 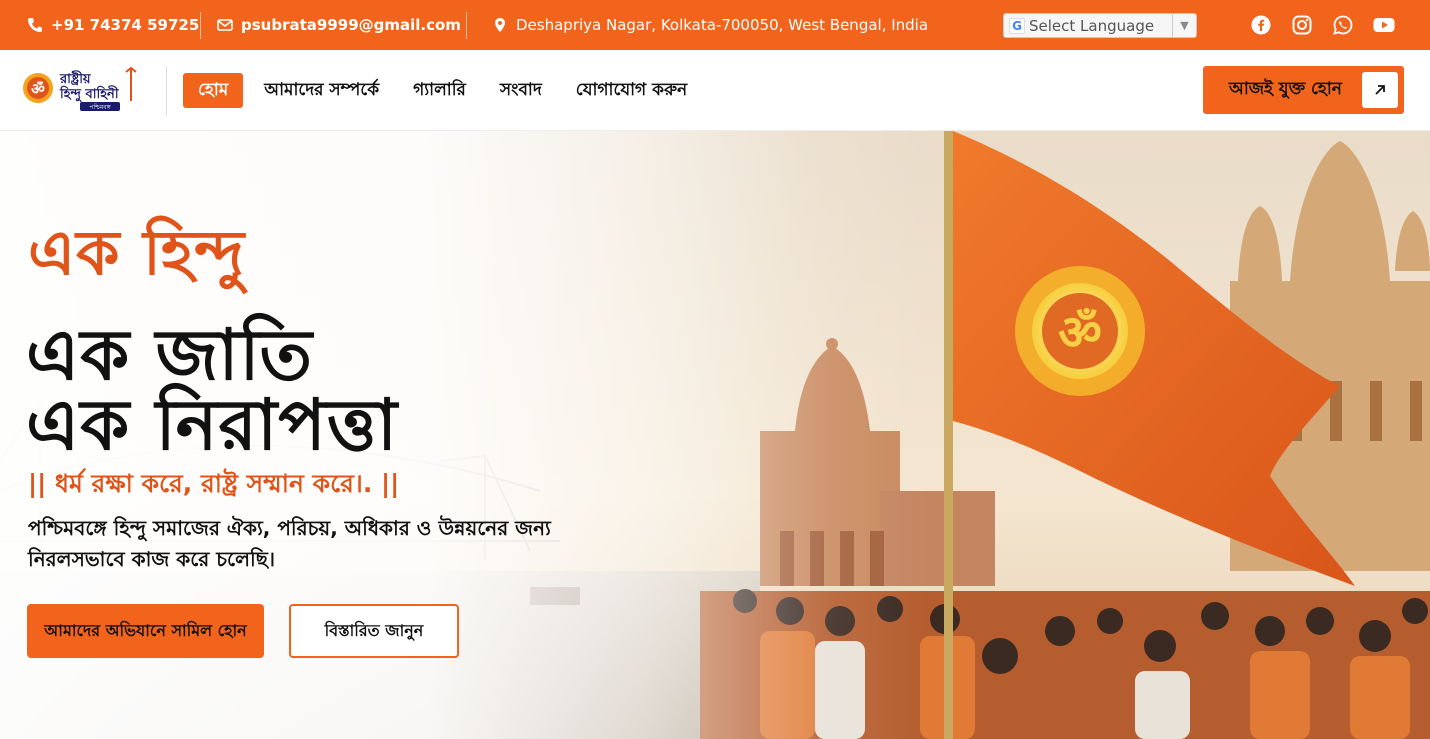 I want to click on language-select: G Select Language ▼, so click(x=1100, y=25).